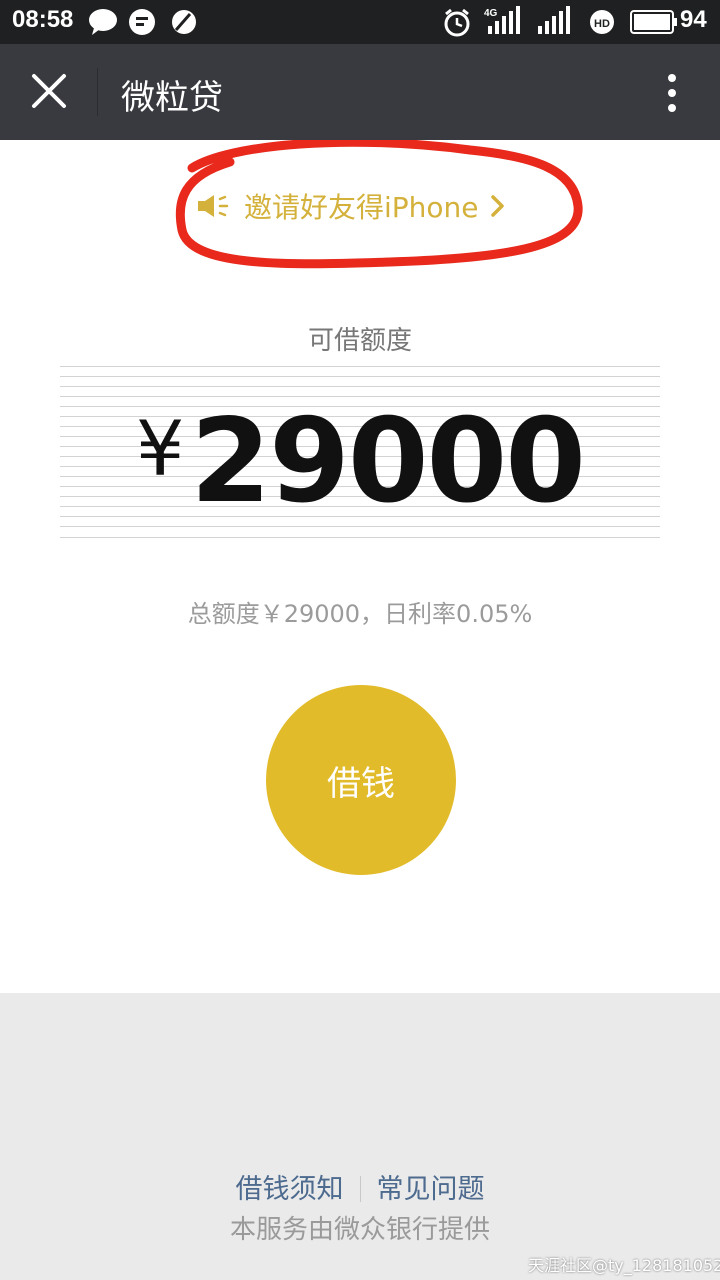 The image size is (720, 1280). What do you see at coordinates (43, 19) in the screenshot?
I see `status-time: 08:58` at bounding box center [43, 19].